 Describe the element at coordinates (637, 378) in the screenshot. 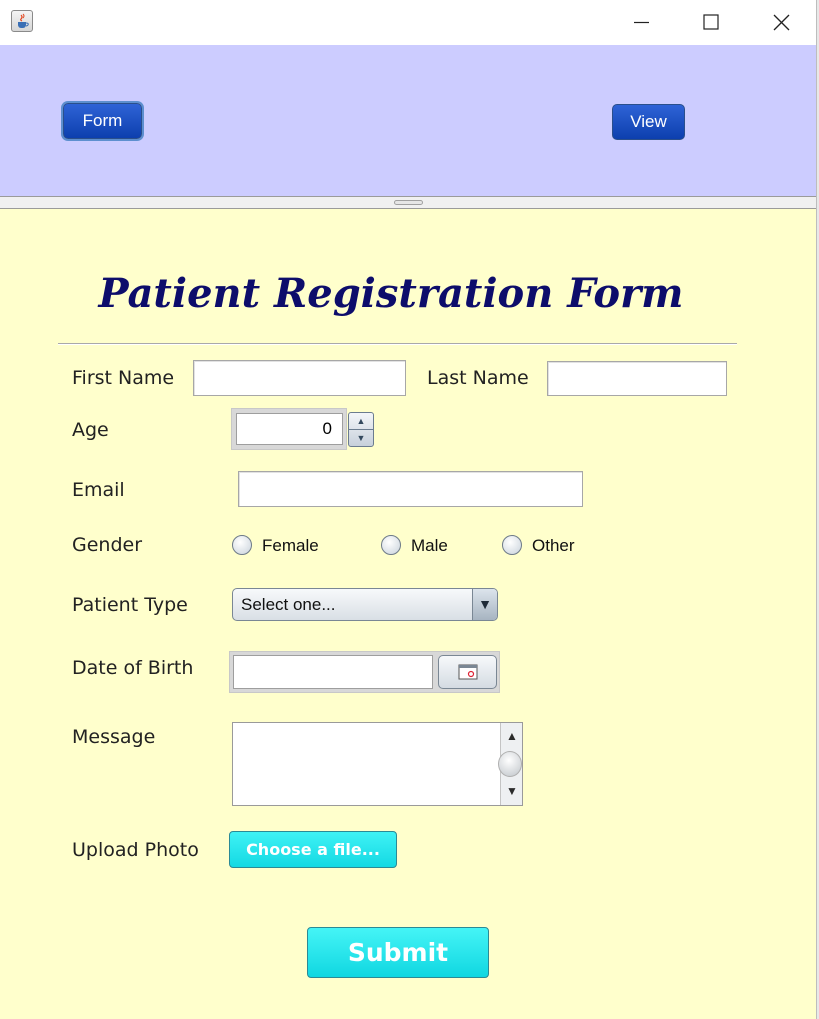

I see `last-name-field` at that location.